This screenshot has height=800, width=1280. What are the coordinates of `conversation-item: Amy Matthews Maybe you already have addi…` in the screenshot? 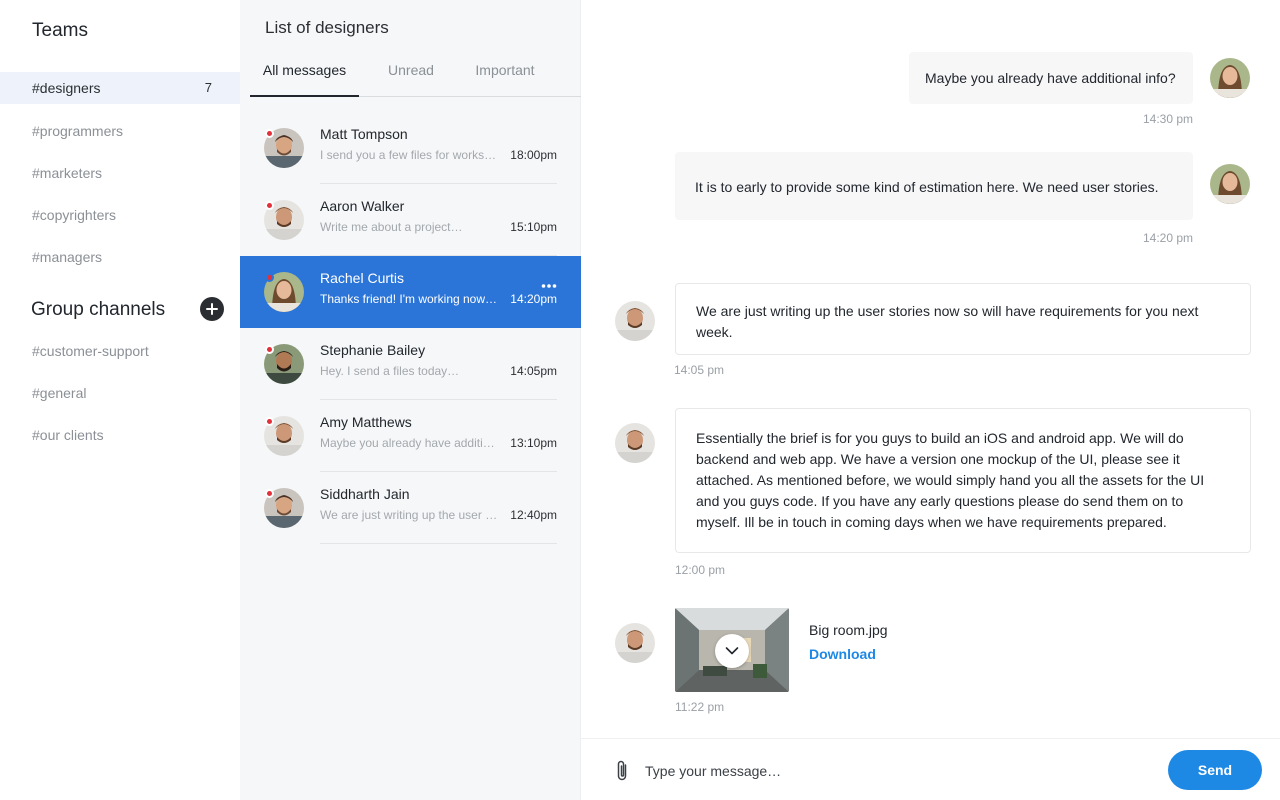 It's located at (410, 436).